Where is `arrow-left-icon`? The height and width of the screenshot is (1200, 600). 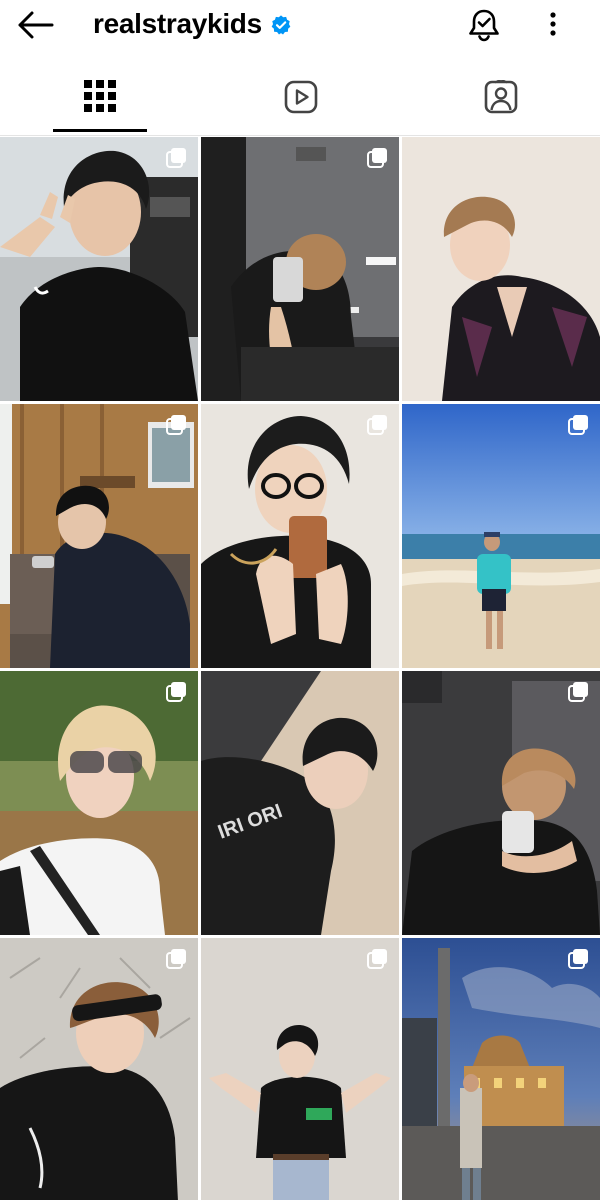 arrow-left-icon is located at coordinates (36, 25).